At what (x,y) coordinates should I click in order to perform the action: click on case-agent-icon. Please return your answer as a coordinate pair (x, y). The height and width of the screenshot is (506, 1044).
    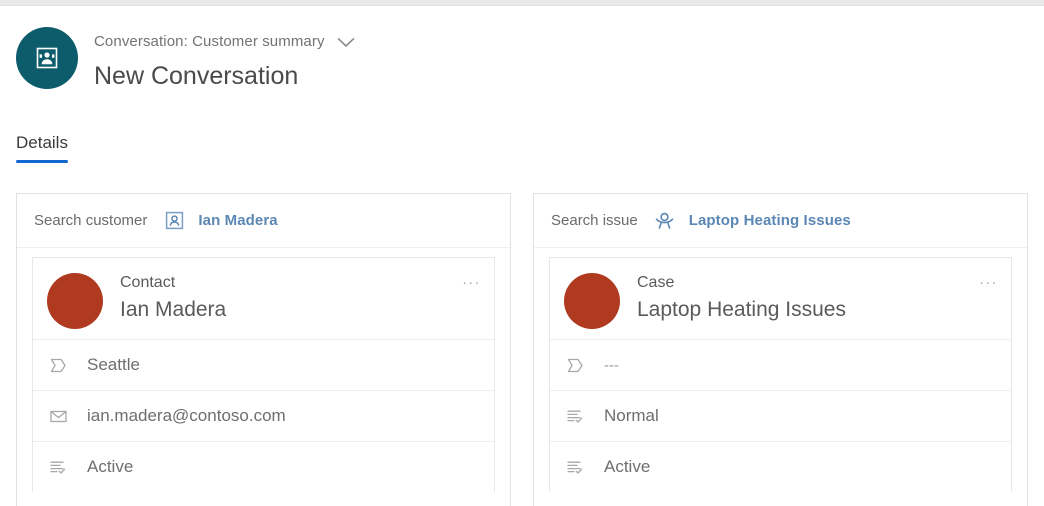
    Looking at the image, I should click on (665, 221).